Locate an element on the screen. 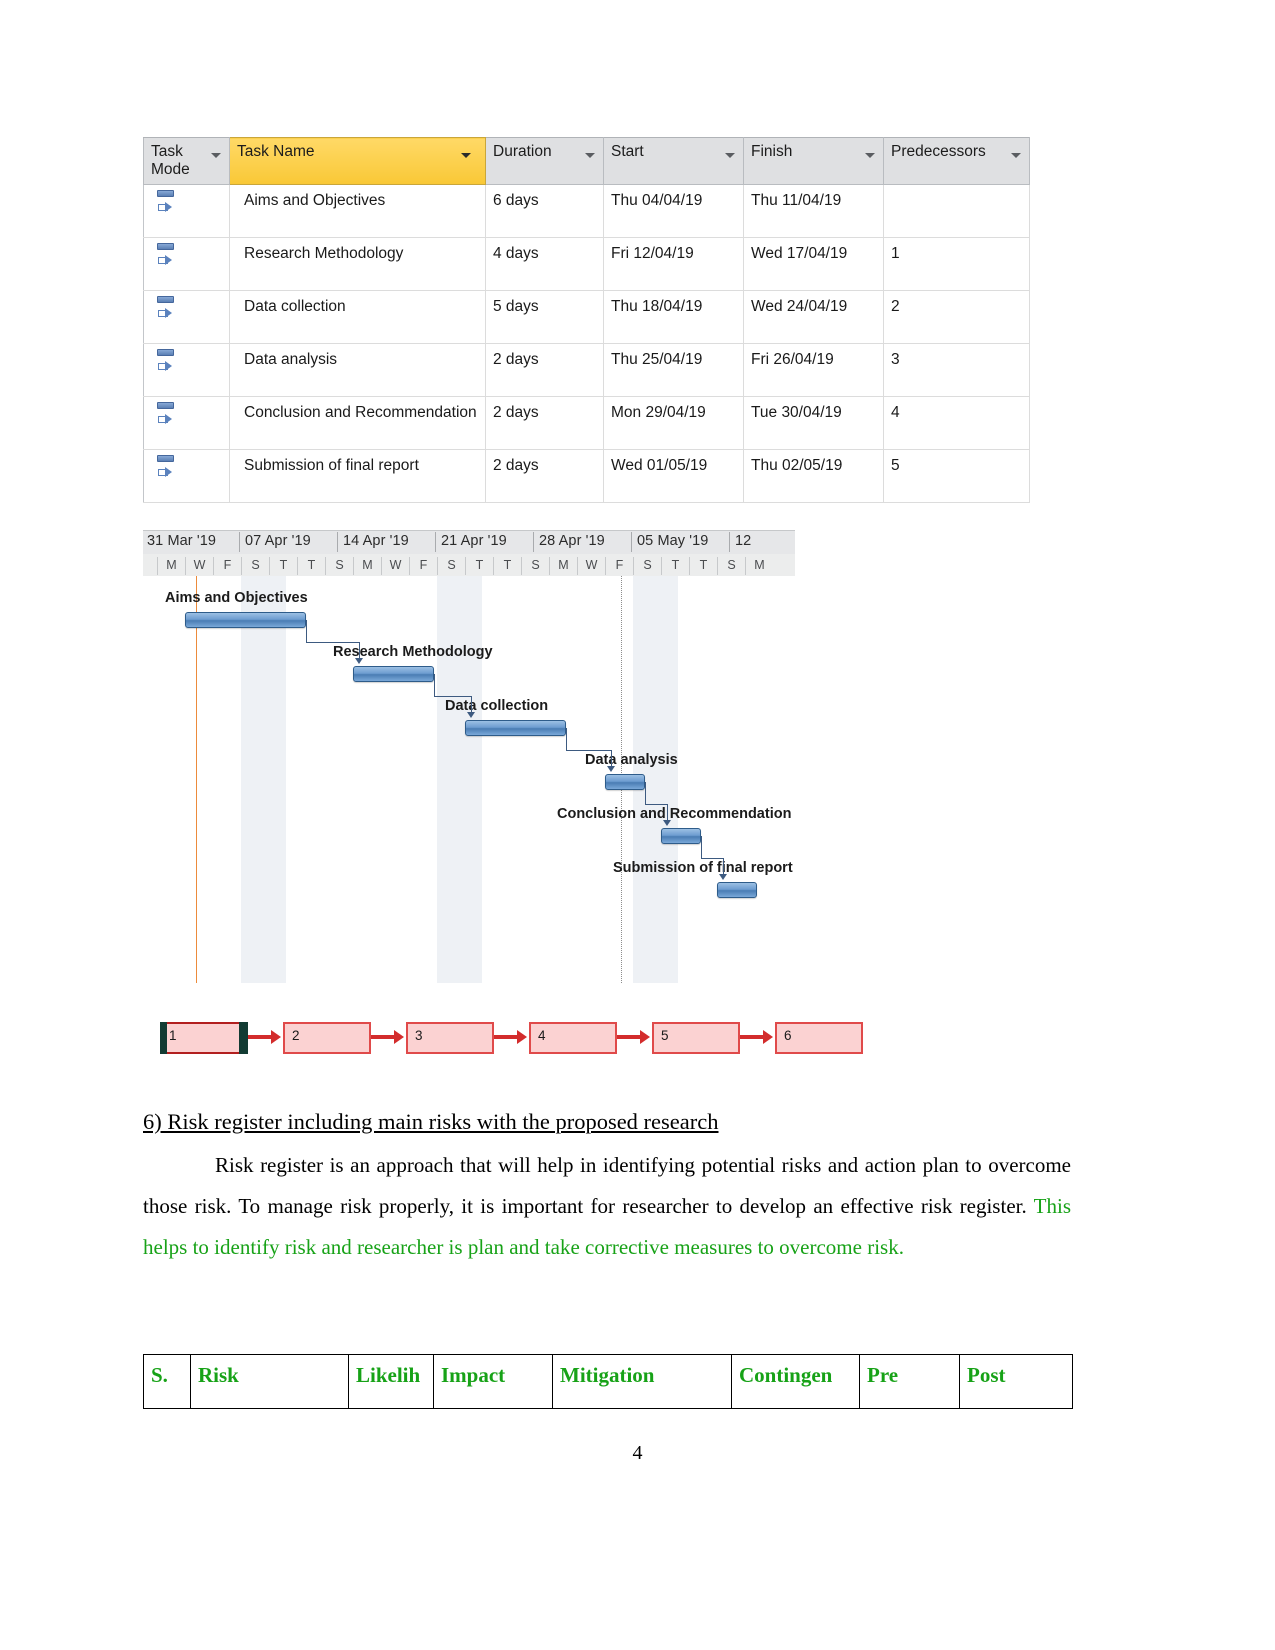 The image size is (1275, 1650). finish-cell: Thu 02/05/19 is located at coordinates (813, 476).